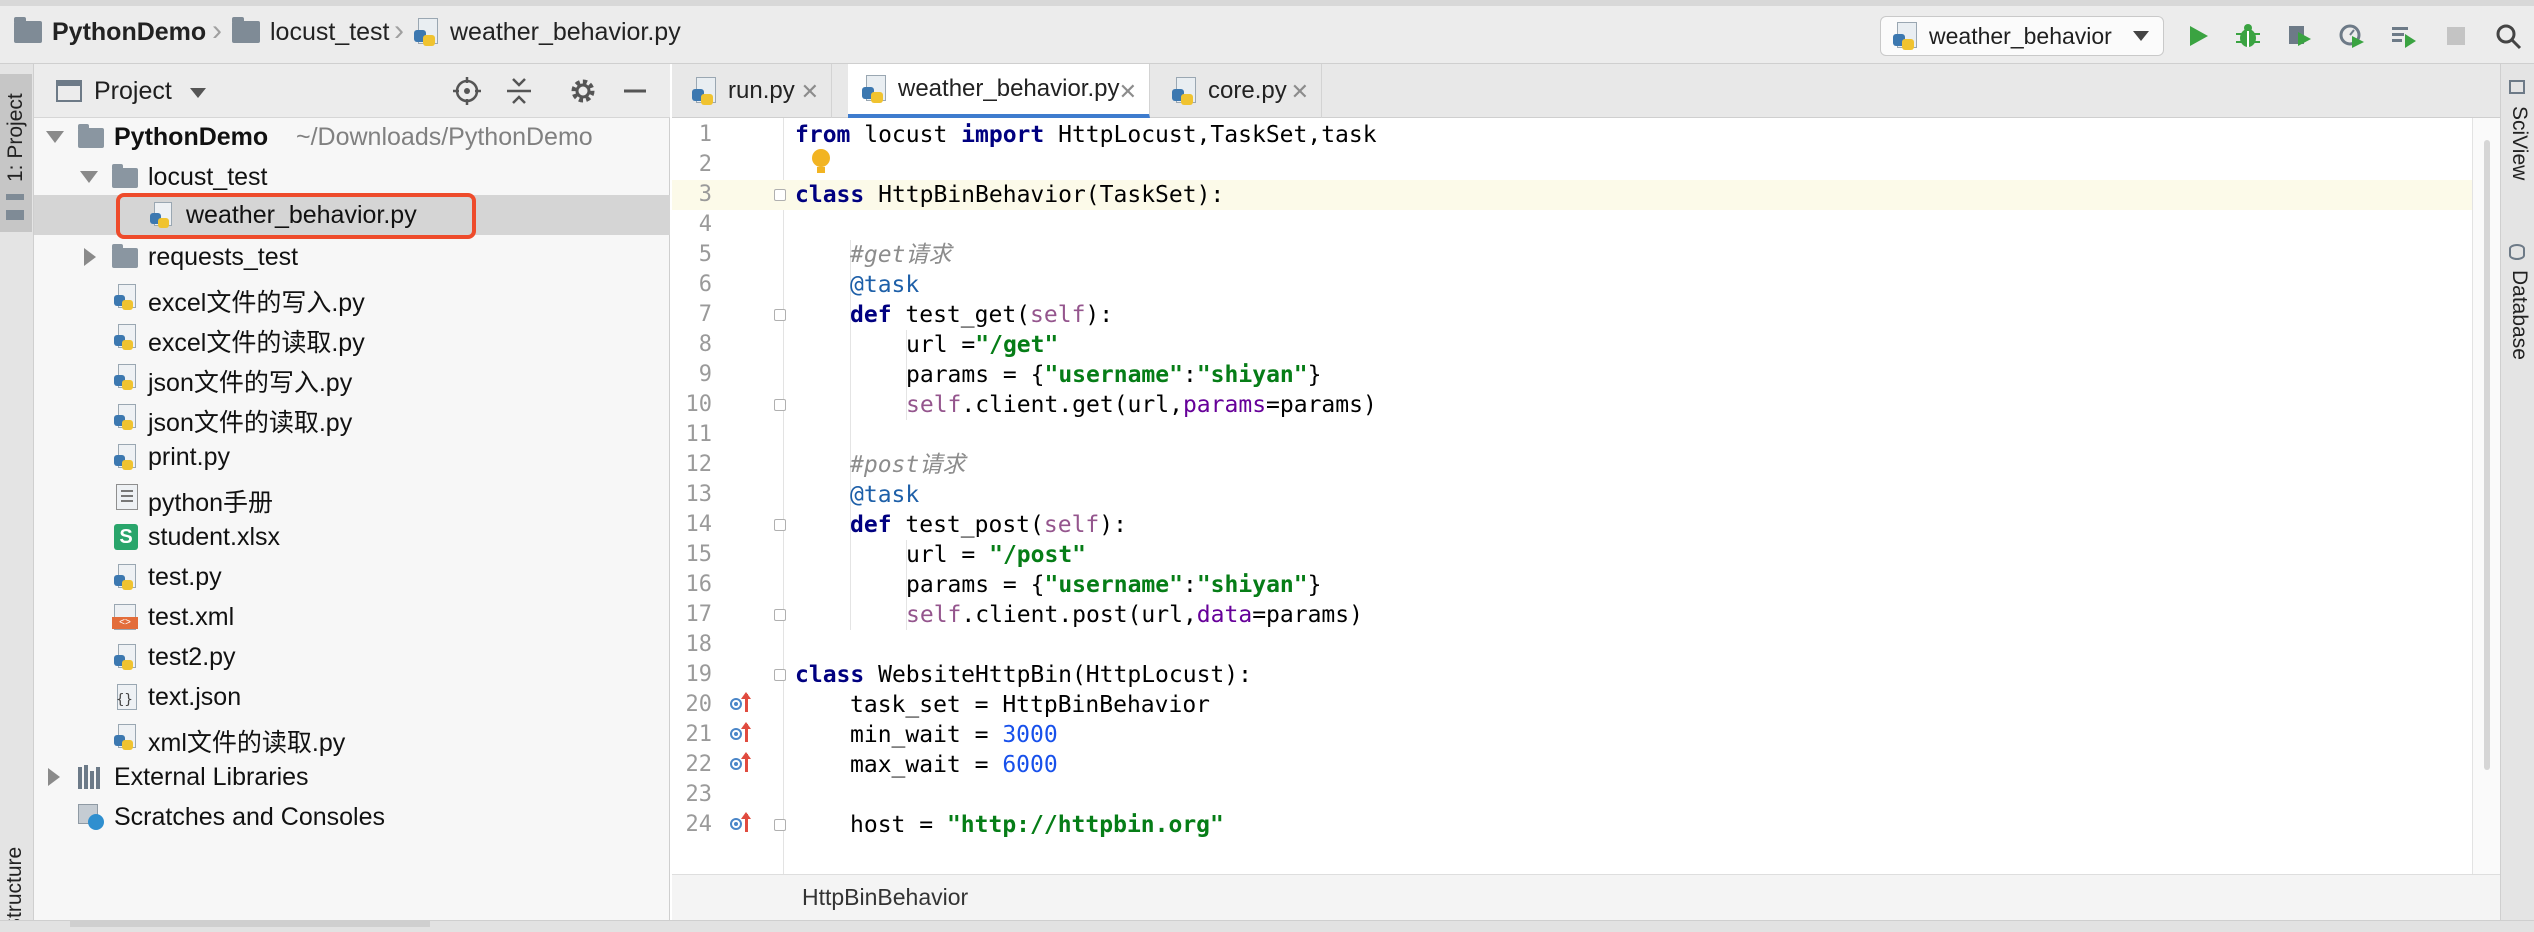 This screenshot has width=2534, height=932. Describe the element at coordinates (2300, 36) in the screenshot. I see `run-with-coverage-button` at that location.